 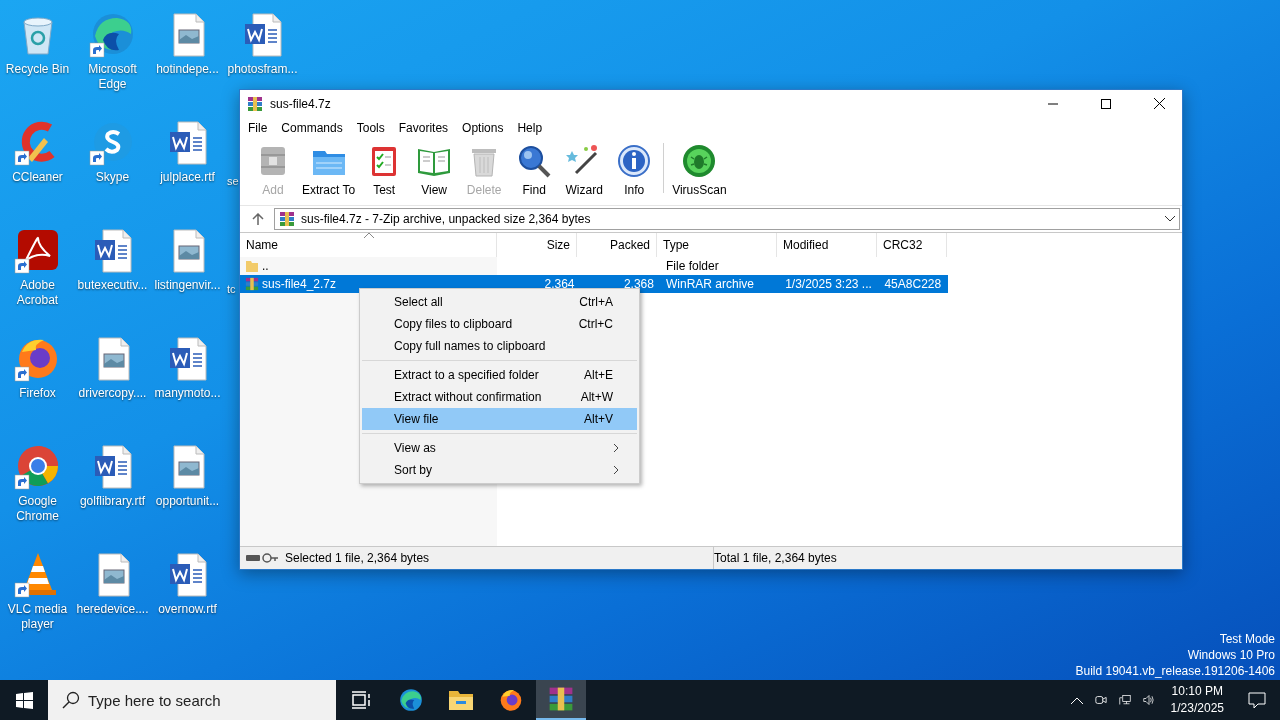 What do you see at coordinates (434, 170) in the screenshot?
I see `toolbar-button: View` at bounding box center [434, 170].